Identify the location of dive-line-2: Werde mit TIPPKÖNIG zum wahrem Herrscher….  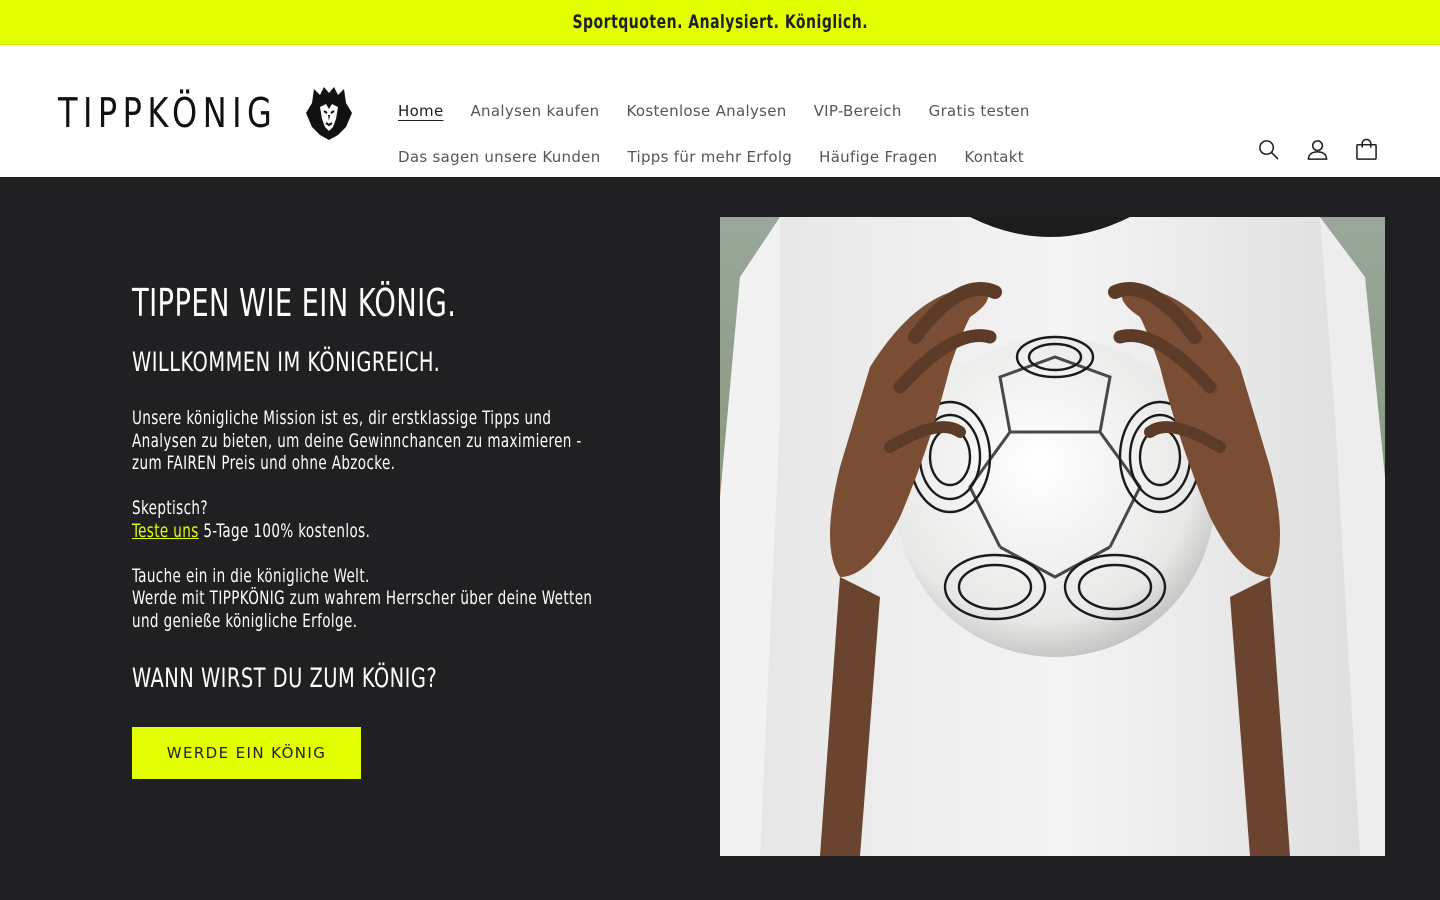
(362, 598).